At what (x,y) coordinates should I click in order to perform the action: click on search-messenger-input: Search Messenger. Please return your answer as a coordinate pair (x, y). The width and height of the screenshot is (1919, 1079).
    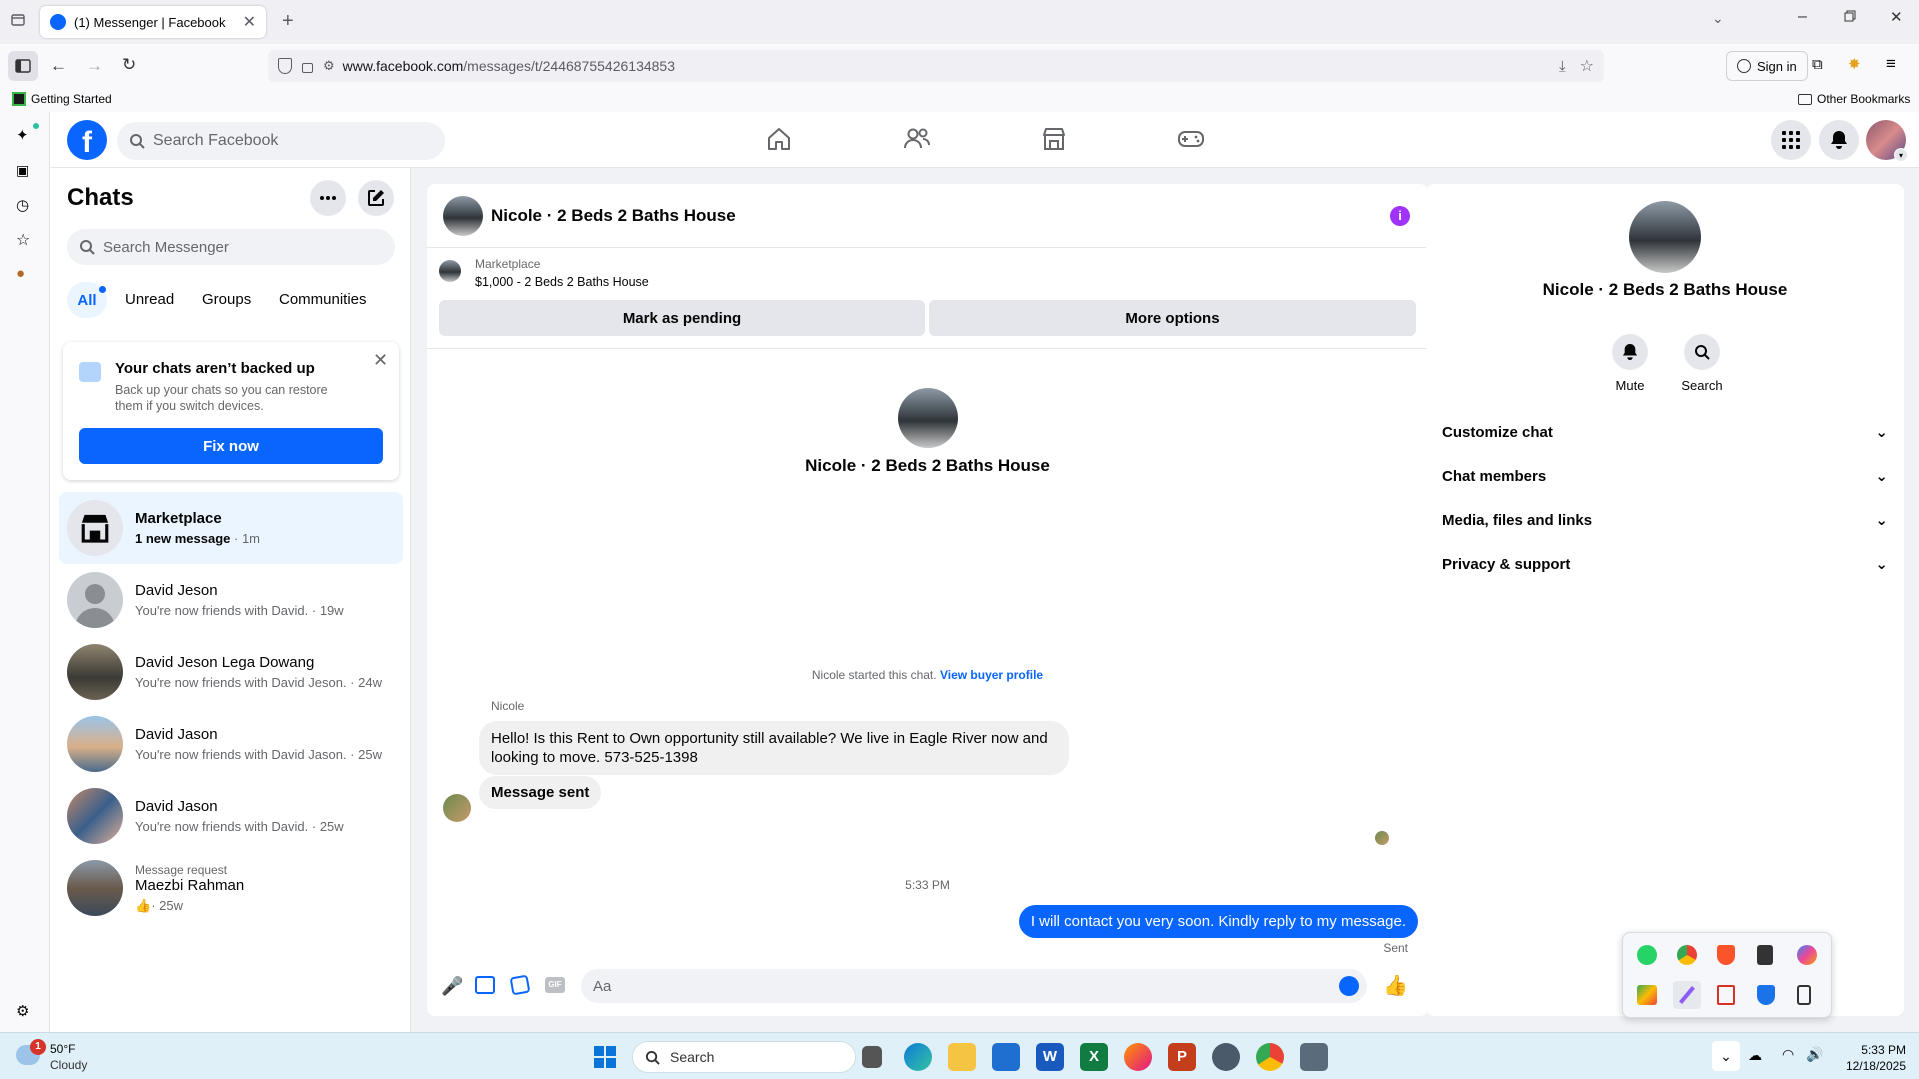
    Looking at the image, I should click on (231, 247).